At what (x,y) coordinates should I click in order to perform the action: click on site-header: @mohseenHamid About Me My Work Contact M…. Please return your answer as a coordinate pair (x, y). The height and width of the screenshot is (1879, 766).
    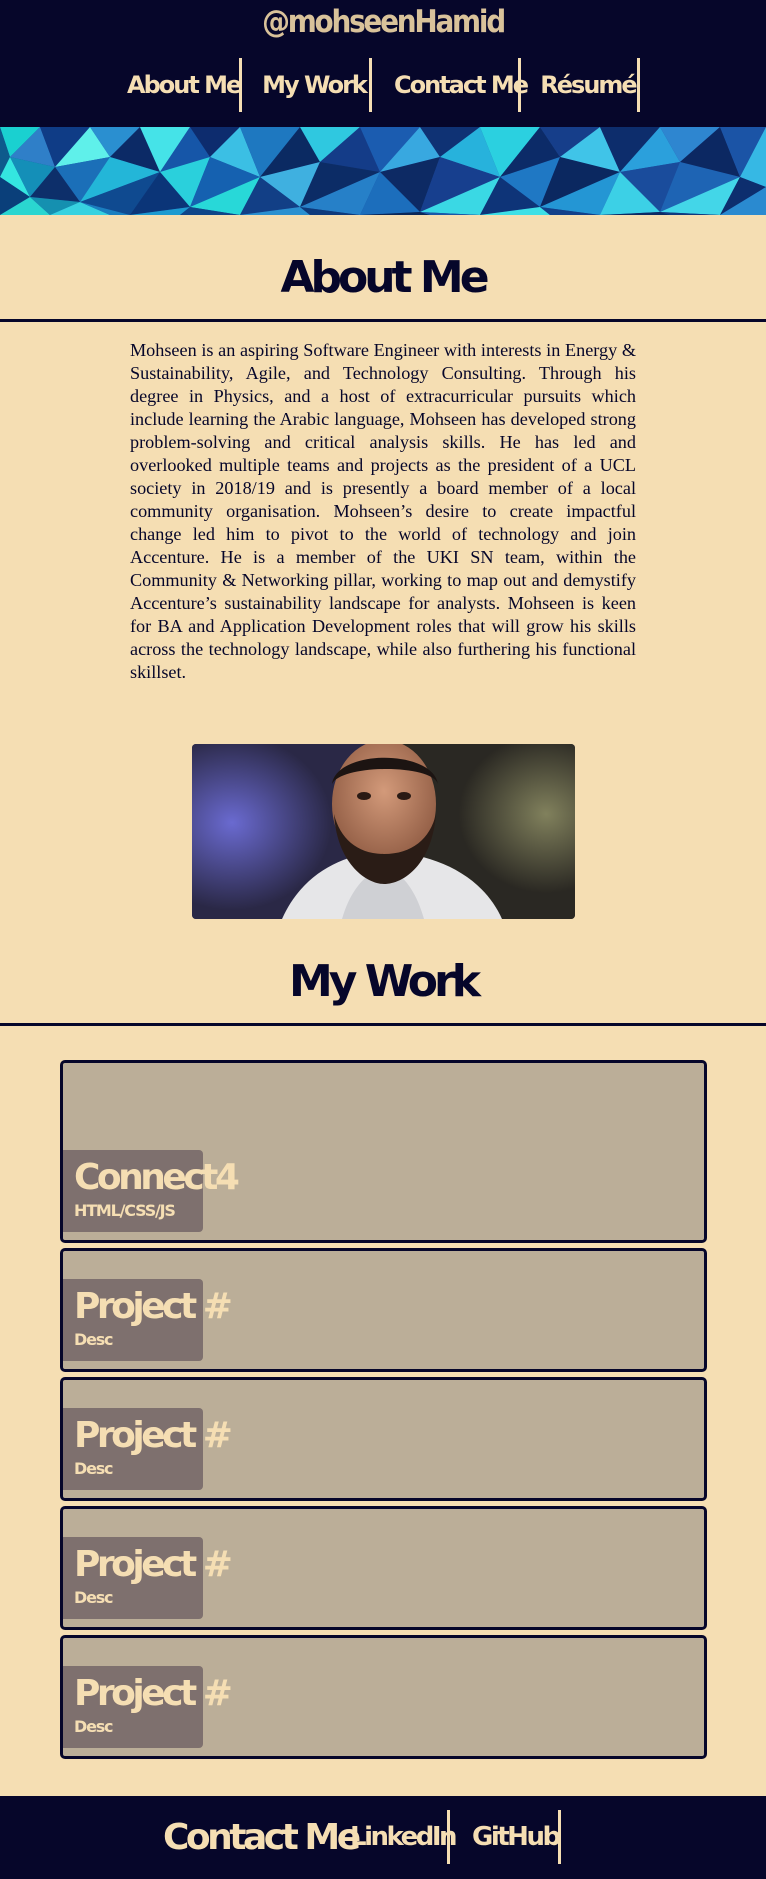
    Looking at the image, I should click on (383, 63).